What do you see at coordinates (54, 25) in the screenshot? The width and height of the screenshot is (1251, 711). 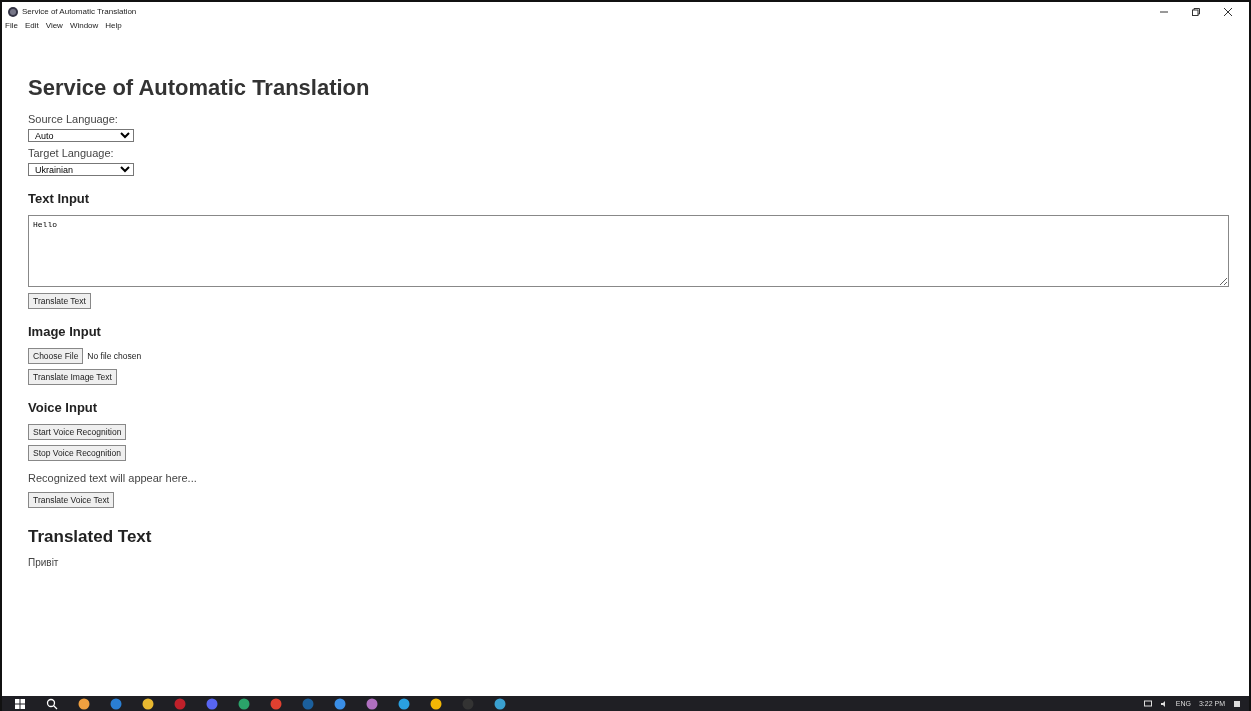 I see `menu-item: View` at bounding box center [54, 25].